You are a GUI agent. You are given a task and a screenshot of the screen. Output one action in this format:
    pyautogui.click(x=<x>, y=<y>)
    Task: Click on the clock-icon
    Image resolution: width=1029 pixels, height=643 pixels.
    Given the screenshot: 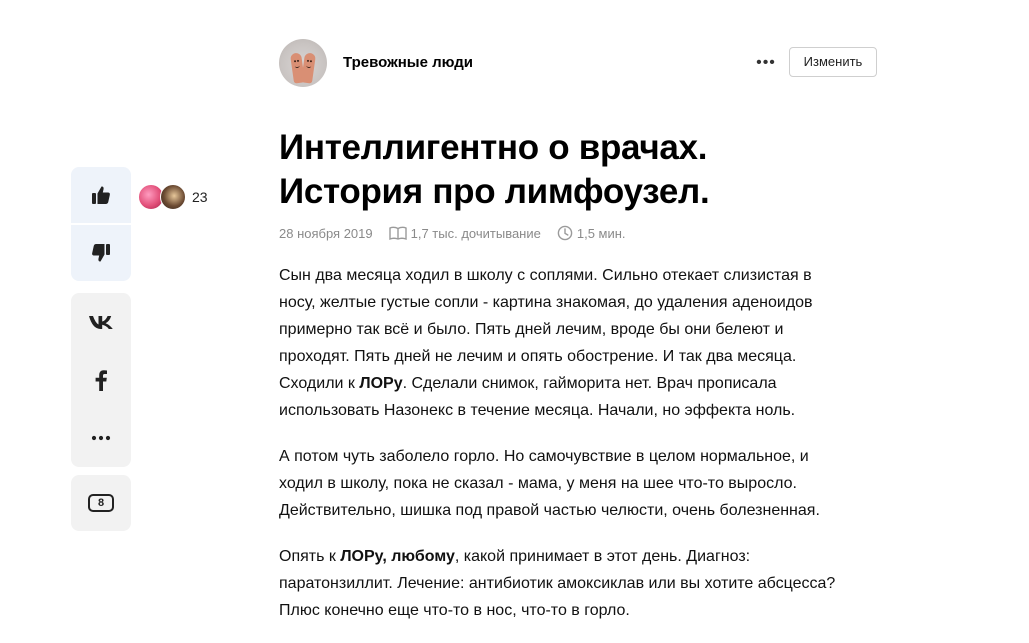 What is the action you would take?
    pyautogui.click(x=565, y=233)
    